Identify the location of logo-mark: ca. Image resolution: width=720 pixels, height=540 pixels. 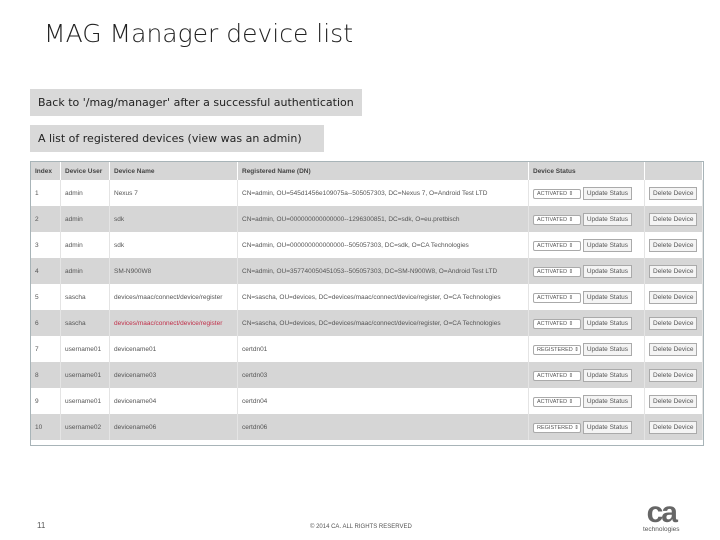
(662, 512).